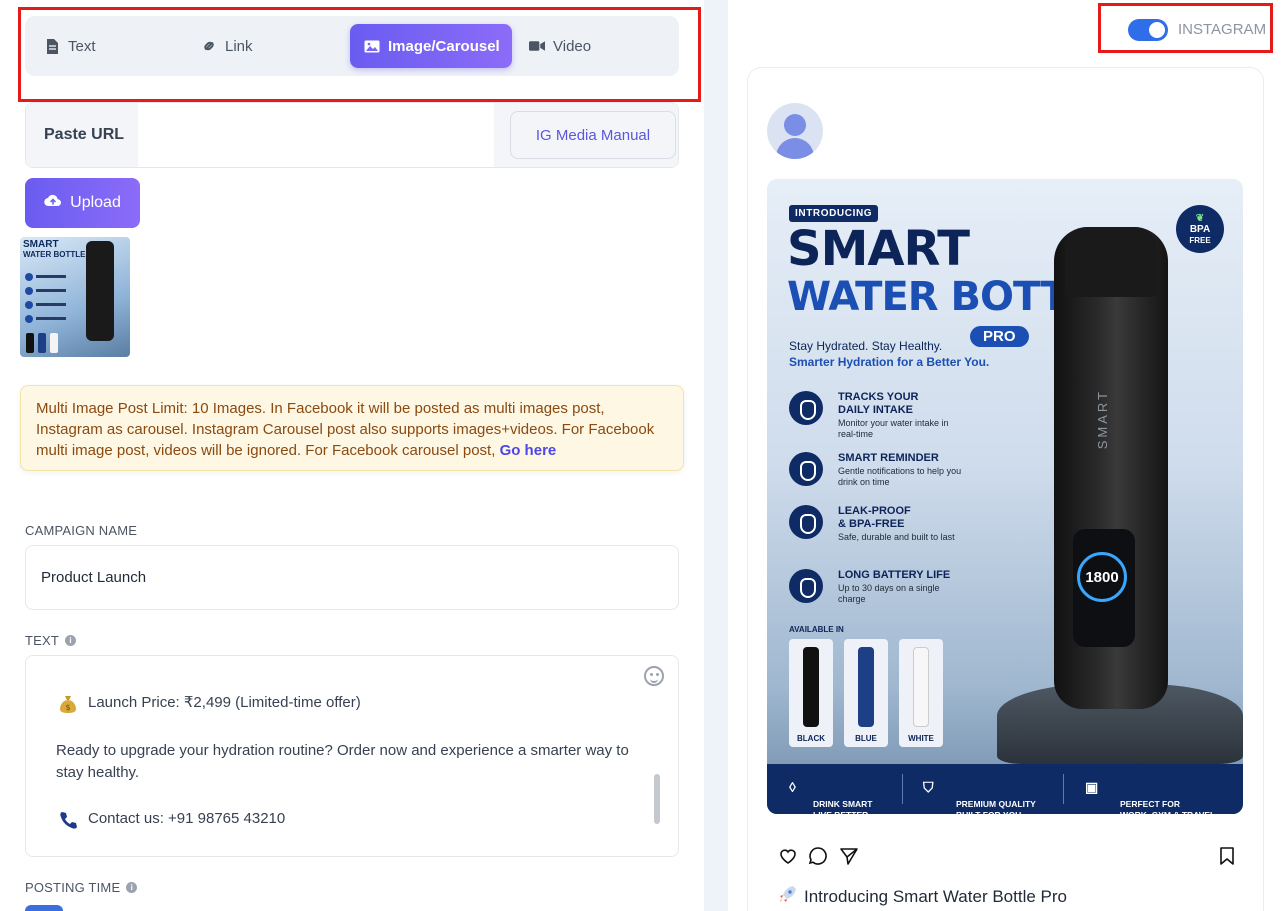 This screenshot has width=1282, height=911. What do you see at coordinates (75, 297) in the screenshot?
I see `uploaded-image-thumbnail: SMART WATER BOTTLE` at bounding box center [75, 297].